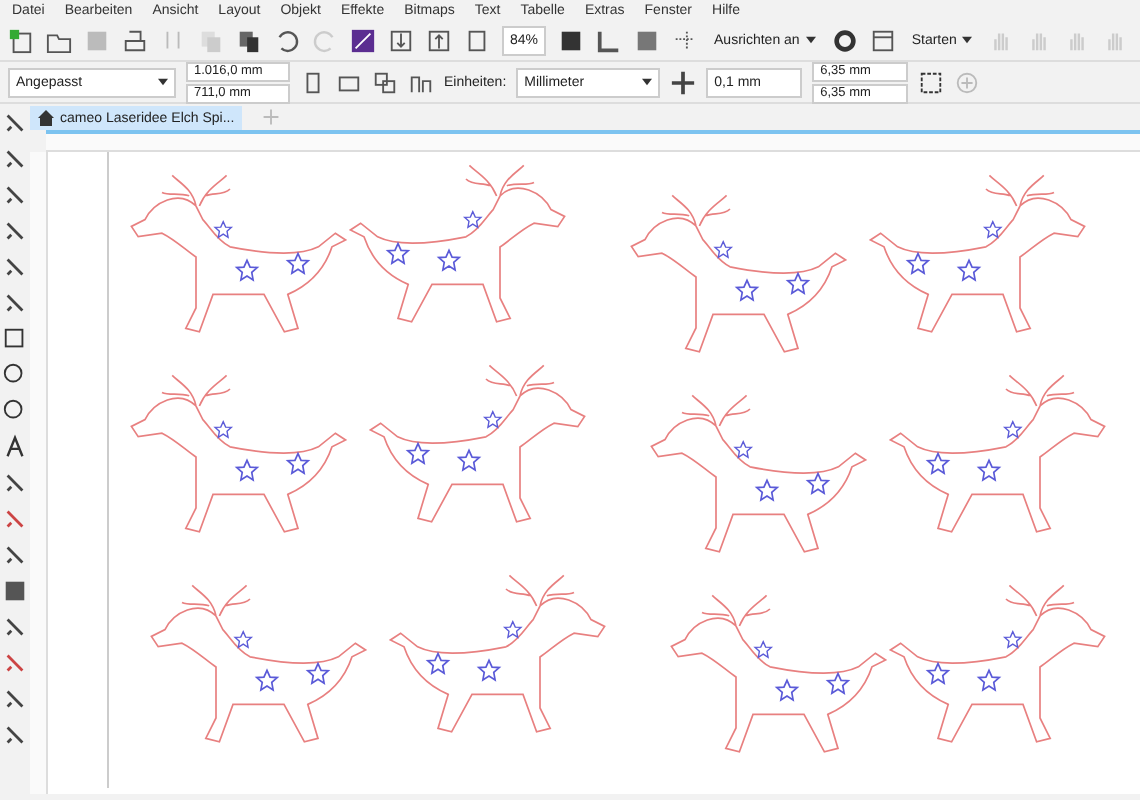  Describe the element at coordinates (249, 40) in the screenshot. I see `paste-icon` at that location.